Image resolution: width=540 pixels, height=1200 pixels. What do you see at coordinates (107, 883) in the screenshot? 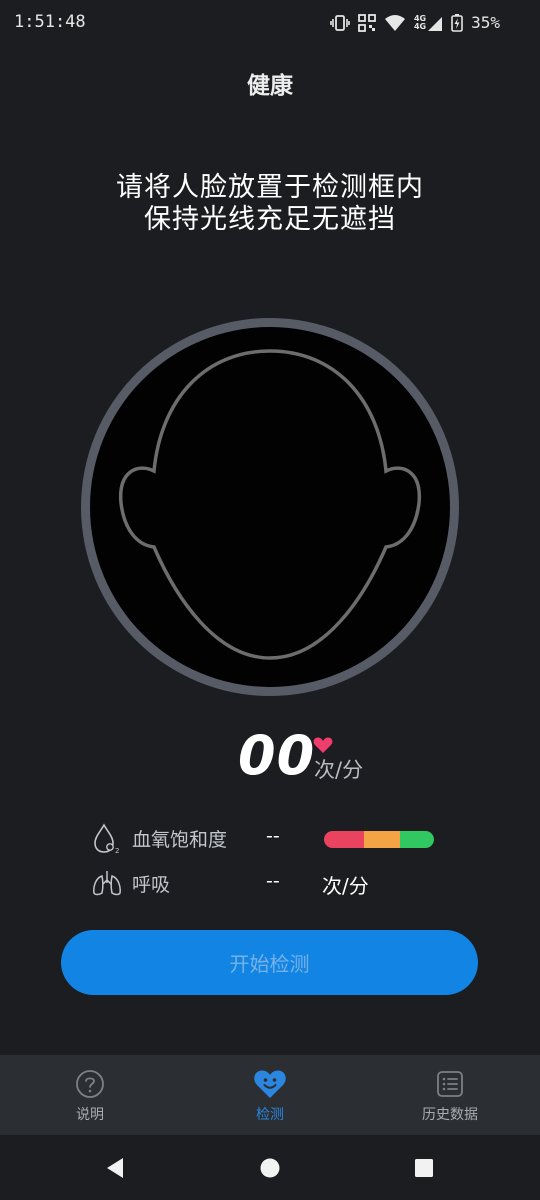
I see `lungs-icon` at bounding box center [107, 883].